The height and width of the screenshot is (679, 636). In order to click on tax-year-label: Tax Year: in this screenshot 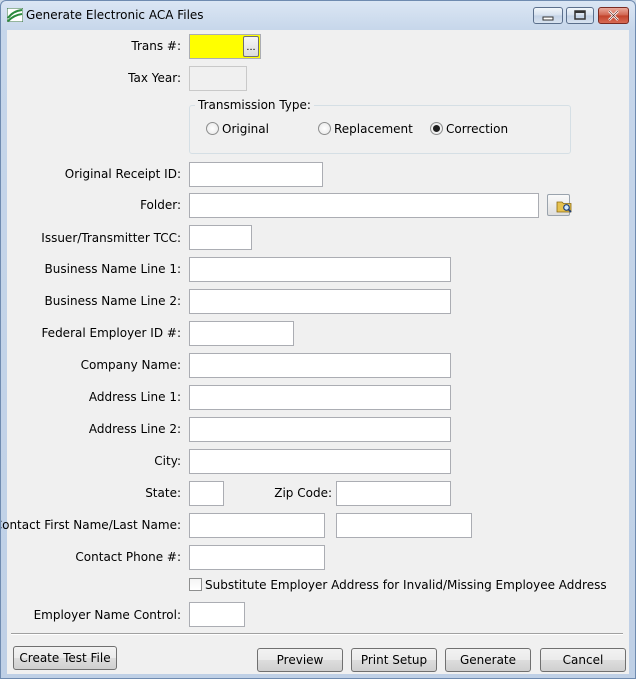, I will do `click(154, 78)`.